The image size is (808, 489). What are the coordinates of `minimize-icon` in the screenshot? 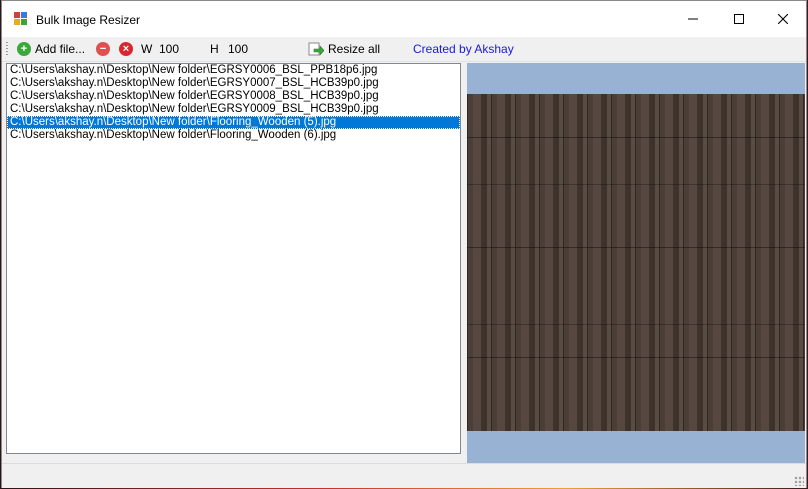 It's located at (693, 19).